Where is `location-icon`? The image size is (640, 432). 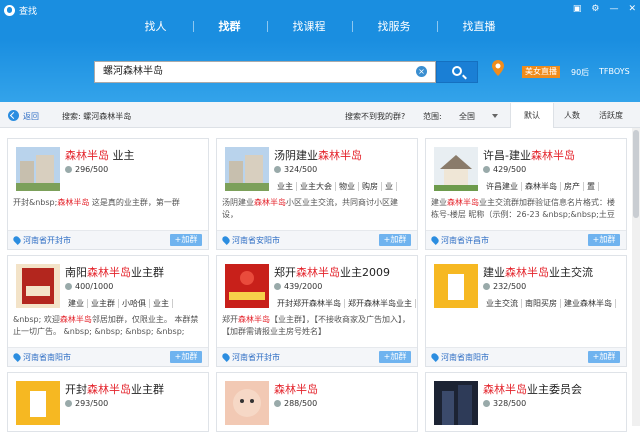 location-icon is located at coordinates (226, 240).